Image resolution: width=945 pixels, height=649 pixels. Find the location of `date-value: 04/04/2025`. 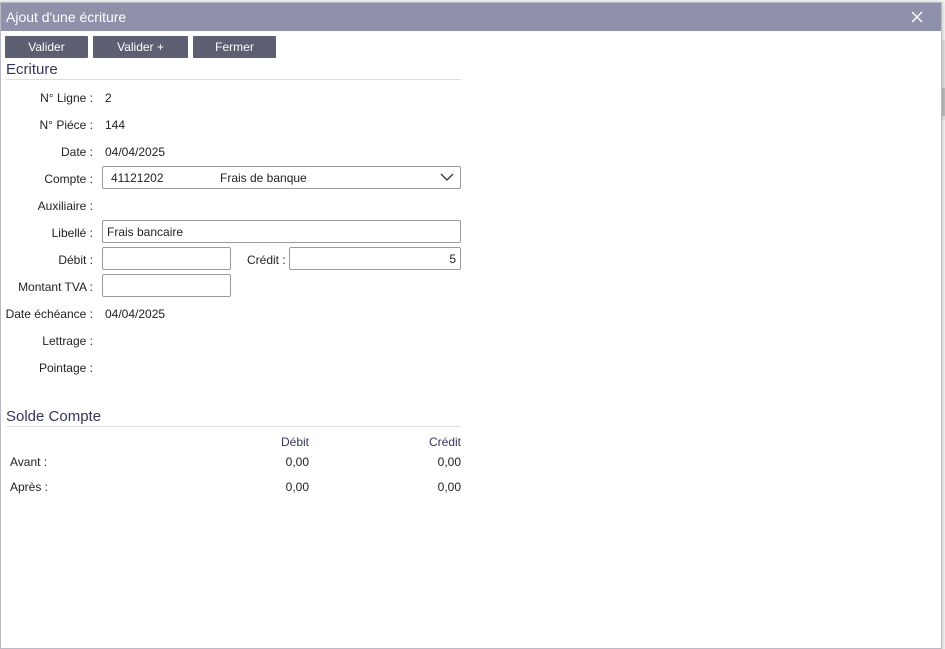

date-value: 04/04/2025 is located at coordinates (135, 152).